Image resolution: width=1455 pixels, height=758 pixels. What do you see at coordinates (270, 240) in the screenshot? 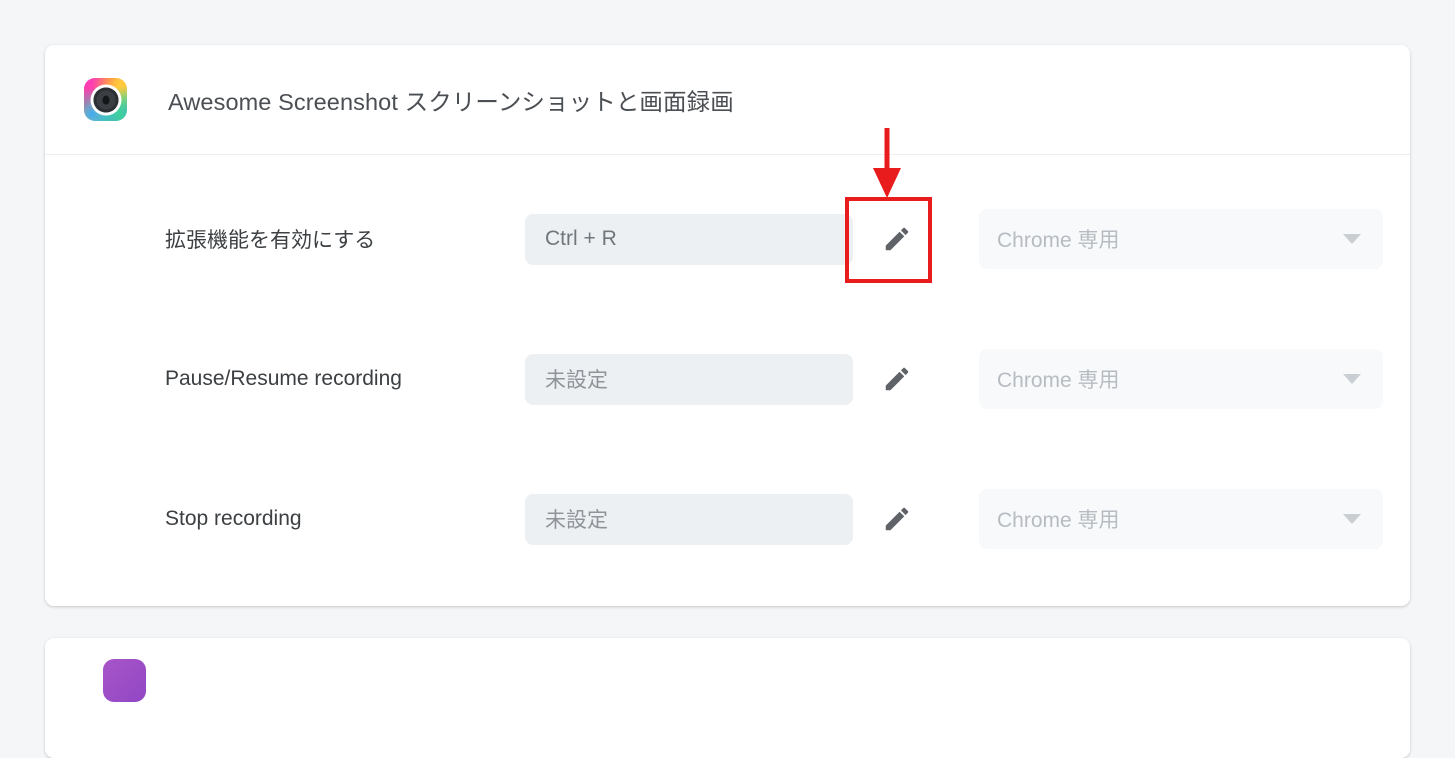
I see `shortcut-label: 拡張機能を有効にする` at bounding box center [270, 240].